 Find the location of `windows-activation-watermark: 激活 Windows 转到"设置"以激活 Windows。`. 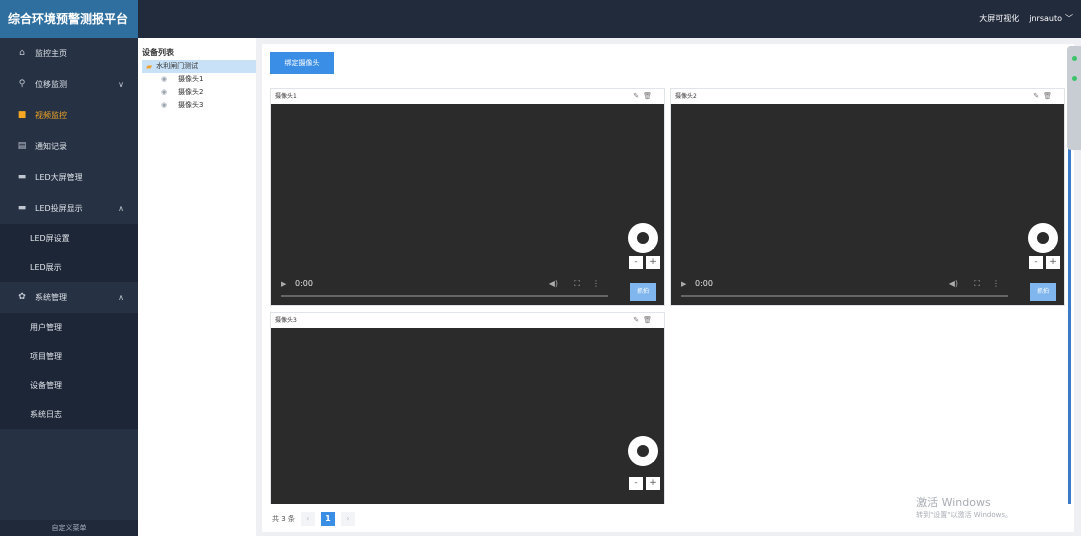

windows-activation-watermark: 激活 Windows 转到"设置"以激活 Windows。 is located at coordinates (964, 507).